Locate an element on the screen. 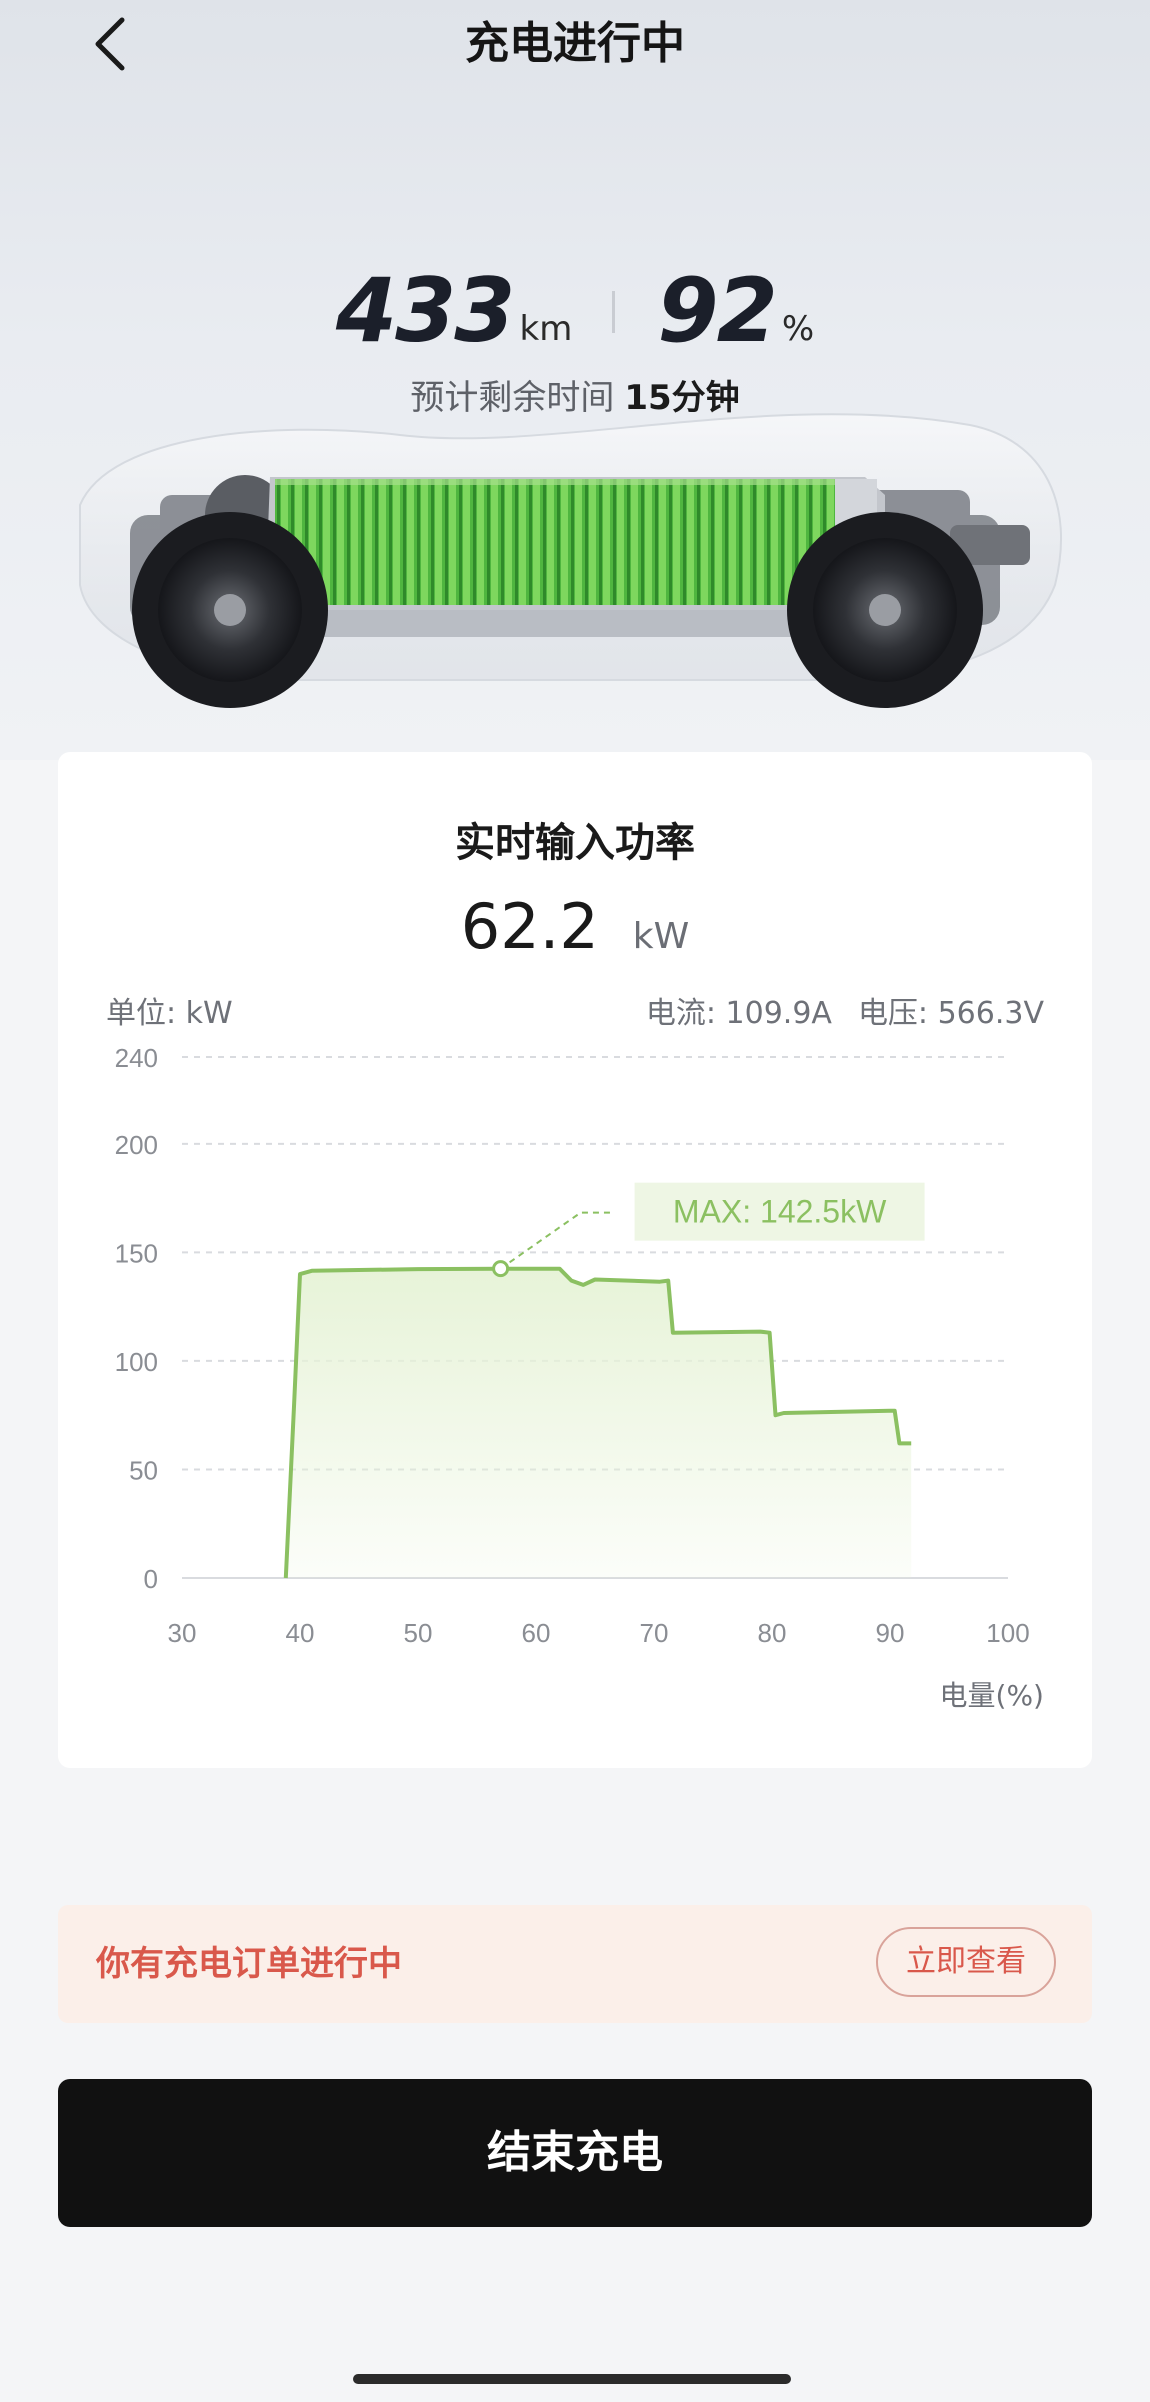 This screenshot has width=1150, height=2402. x-tick-label: 90 is located at coordinates (890, 1633).